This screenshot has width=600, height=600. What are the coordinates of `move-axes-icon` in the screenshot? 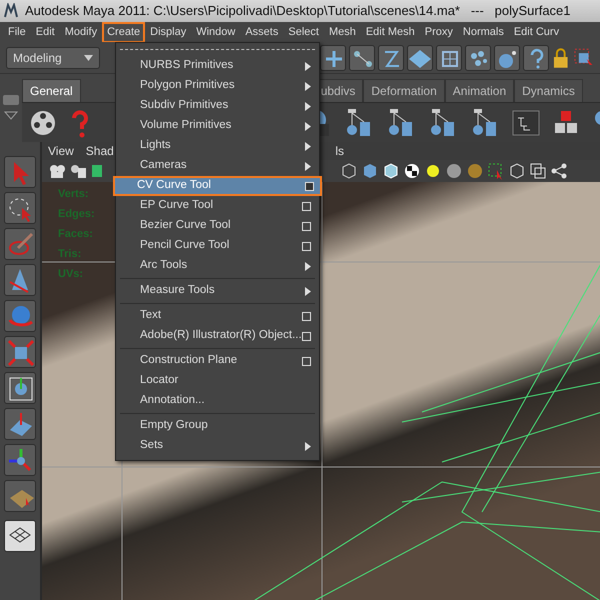 It's located at (20, 460).